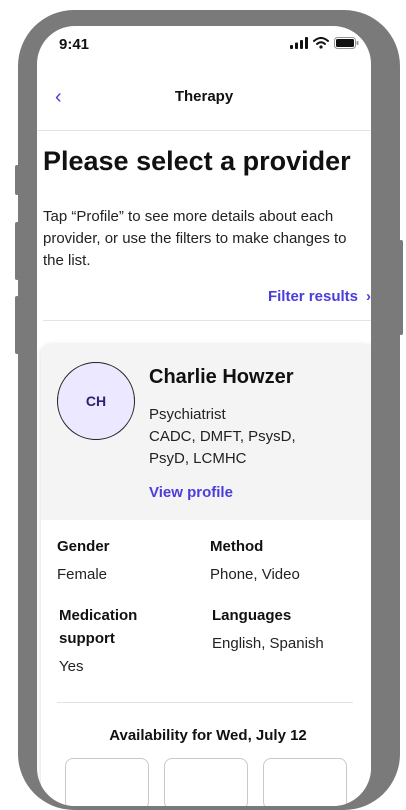 The width and height of the screenshot is (406, 810). Describe the element at coordinates (299, 43) in the screenshot. I see `signal-icon` at that location.